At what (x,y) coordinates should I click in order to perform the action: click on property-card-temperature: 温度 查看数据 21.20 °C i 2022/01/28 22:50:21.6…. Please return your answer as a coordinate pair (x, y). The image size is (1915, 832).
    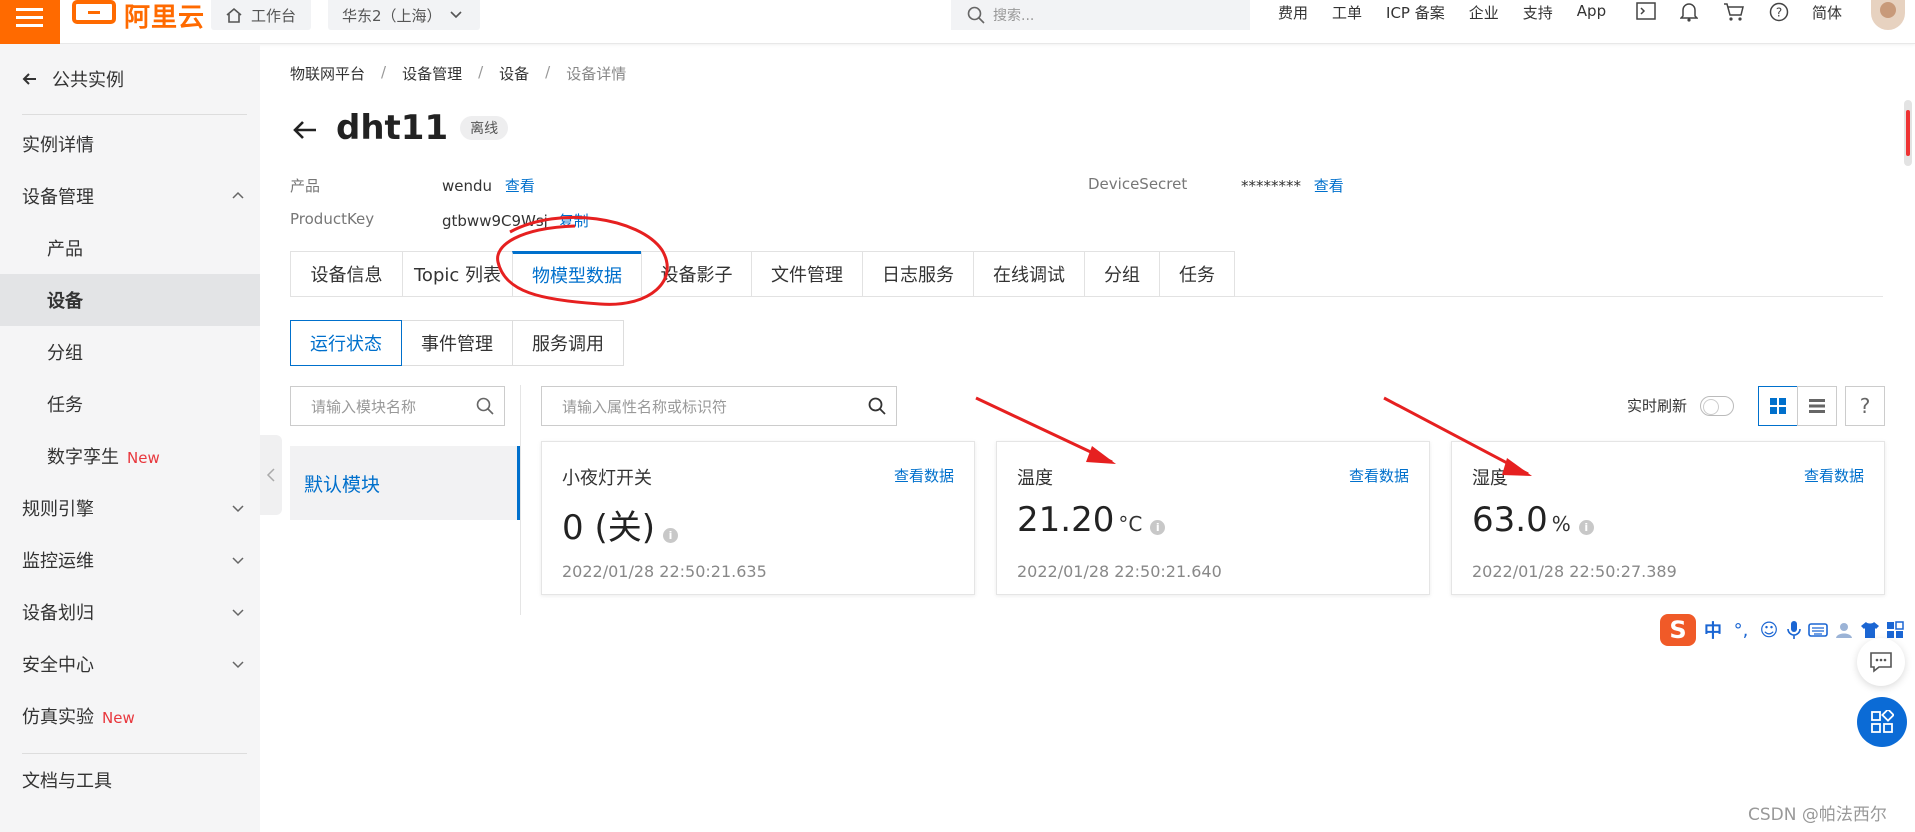
    Looking at the image, I should click on (1213, 518).